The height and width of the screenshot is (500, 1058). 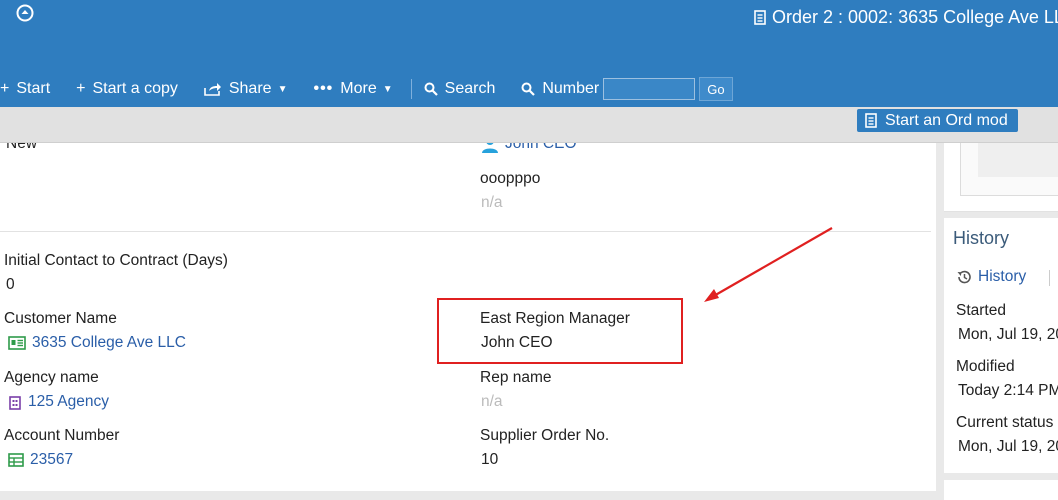 What do you see at coordinates (516, 377) in the screenshot?
I see `rep-name-label: Rep name` at bounding box center [516, 377].